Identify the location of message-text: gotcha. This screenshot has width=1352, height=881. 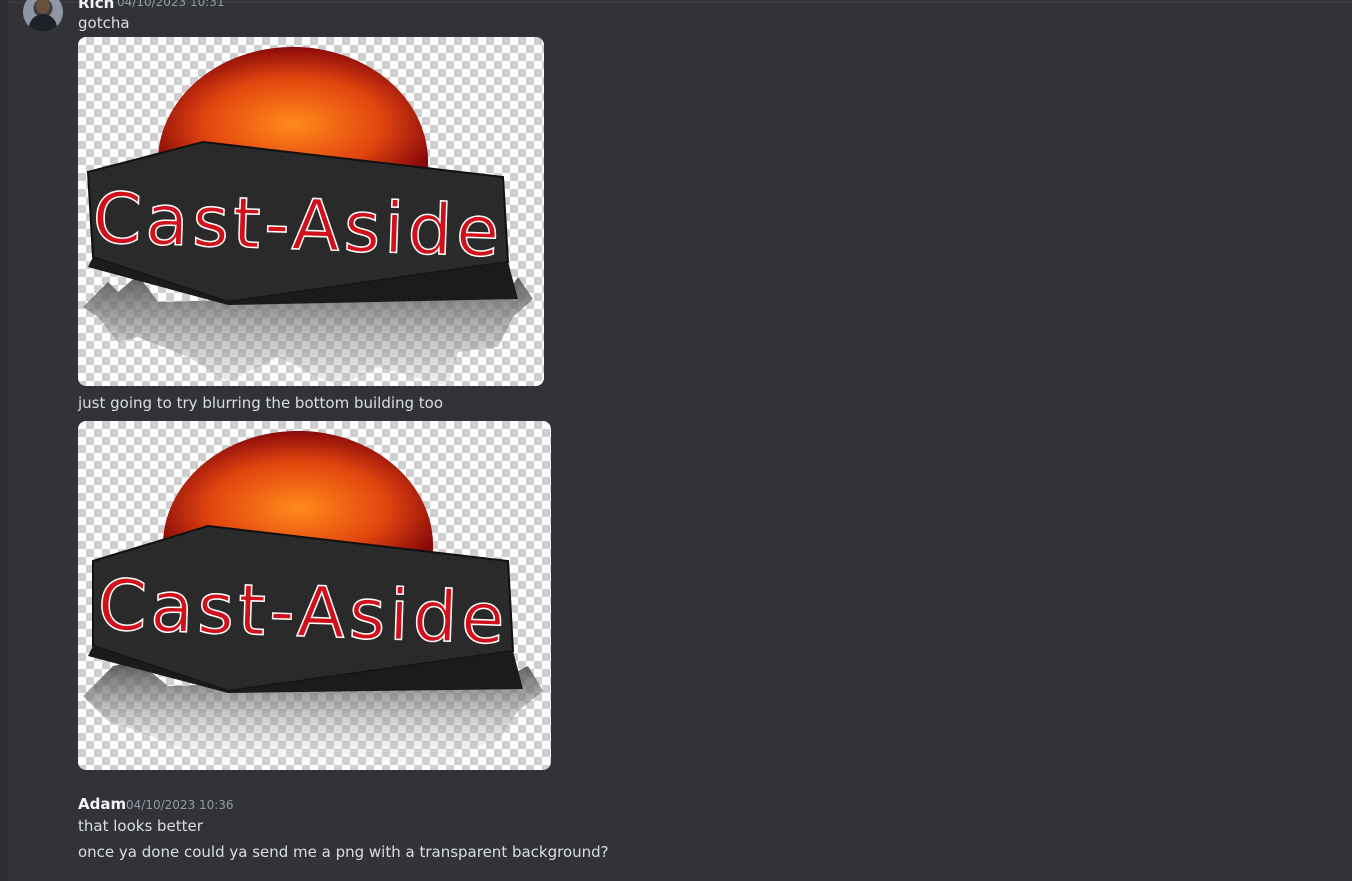
(104, 23).